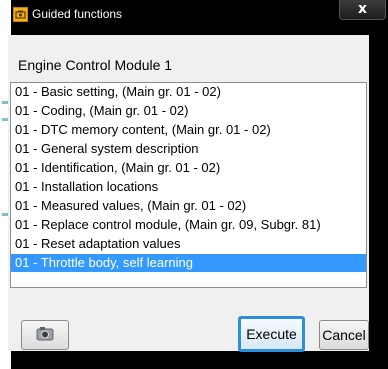  Describe the element at coordinates (188, 206) in the screenshot. I see `list-item: 01 - Measured values, (Main gr. 01 - 02)` at that location.